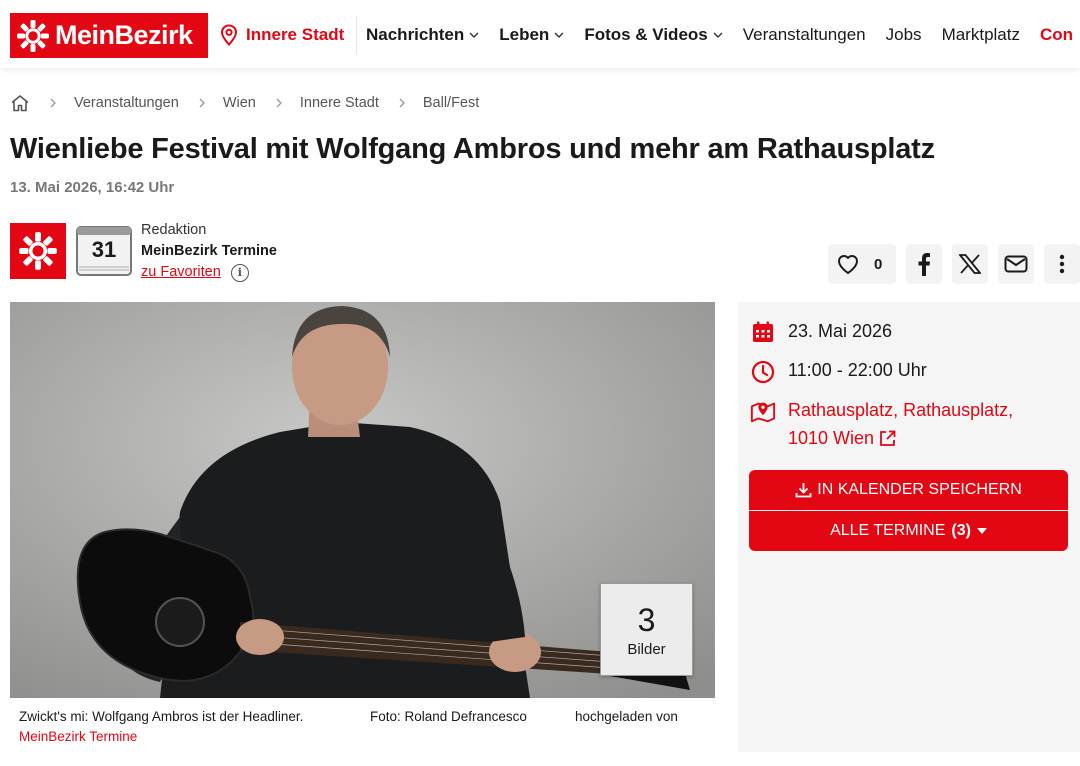 This screenshot has height=766, width=1080. I want to click on article-actions: 0, so click(954, 264).